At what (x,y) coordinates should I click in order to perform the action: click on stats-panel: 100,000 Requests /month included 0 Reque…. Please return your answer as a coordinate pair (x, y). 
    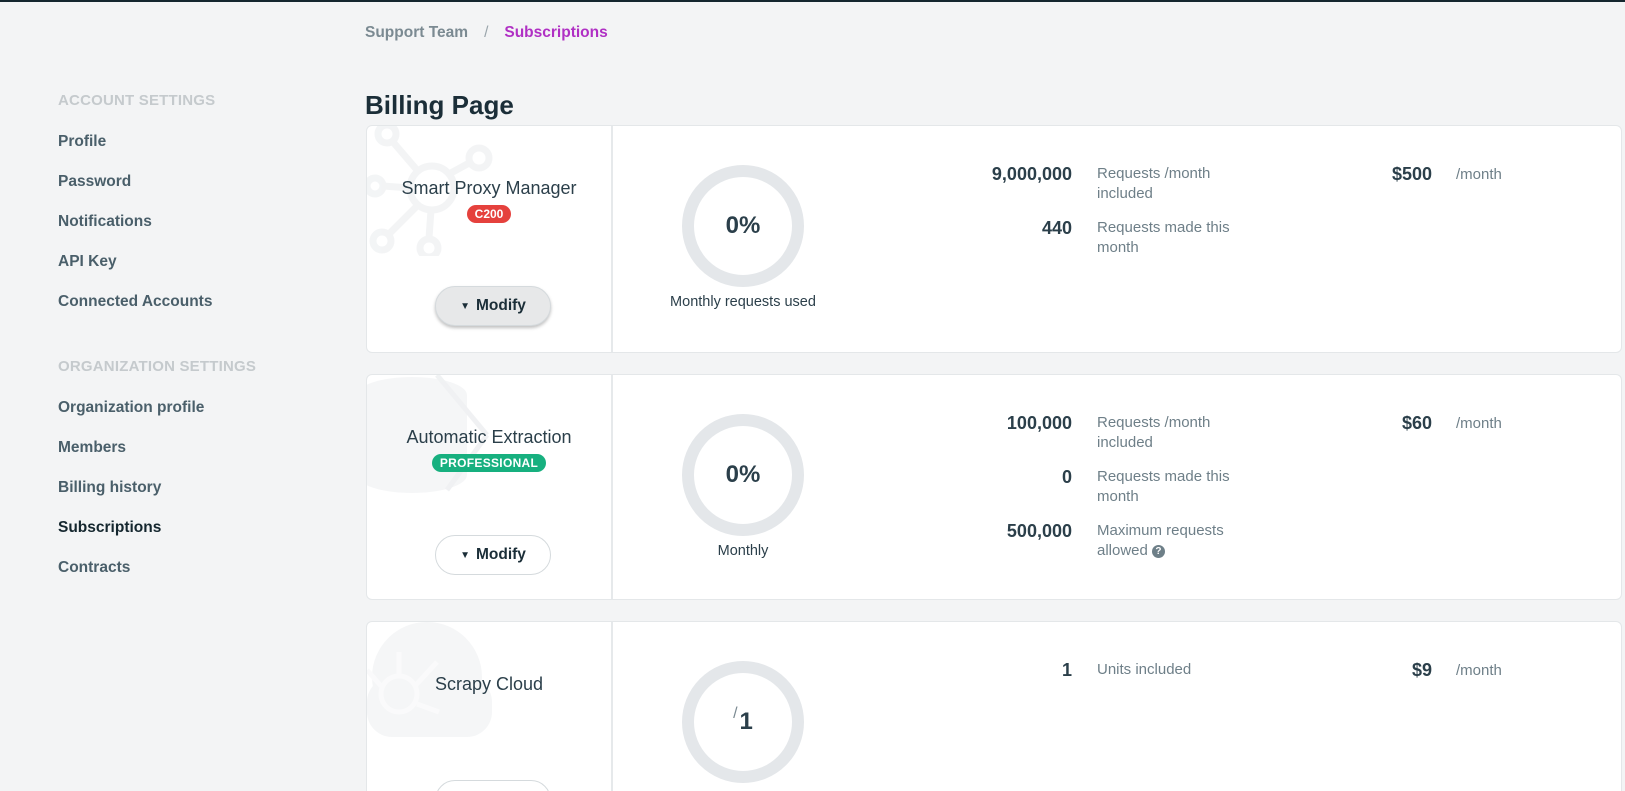
    Looking at the image, I should click on (1083, 494).